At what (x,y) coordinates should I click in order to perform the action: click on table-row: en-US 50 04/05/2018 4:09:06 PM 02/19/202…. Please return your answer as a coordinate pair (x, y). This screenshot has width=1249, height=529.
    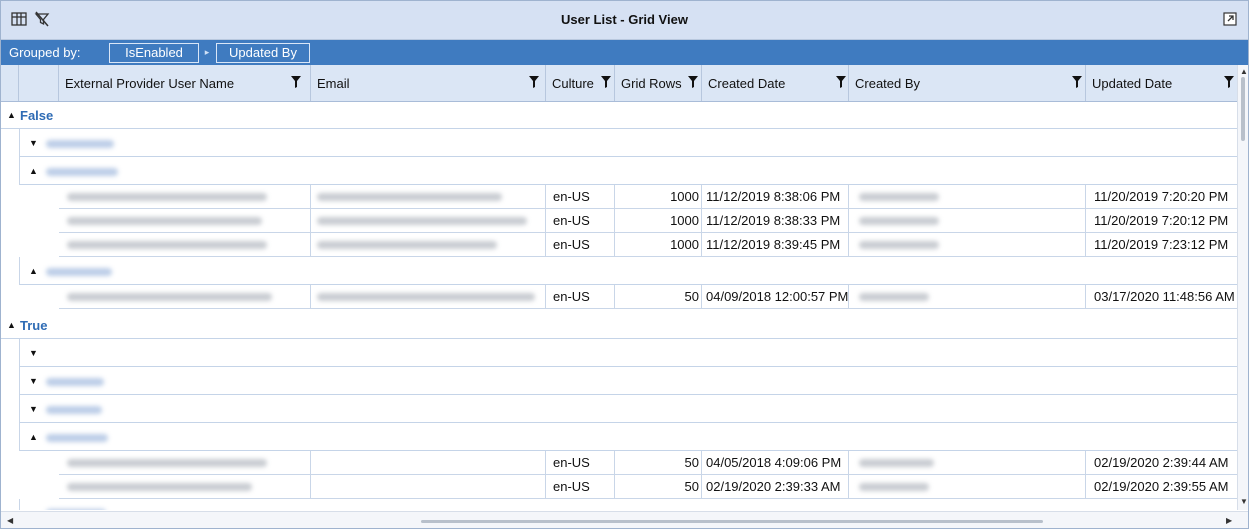
    Looking at the image, I should click on (648, 463).